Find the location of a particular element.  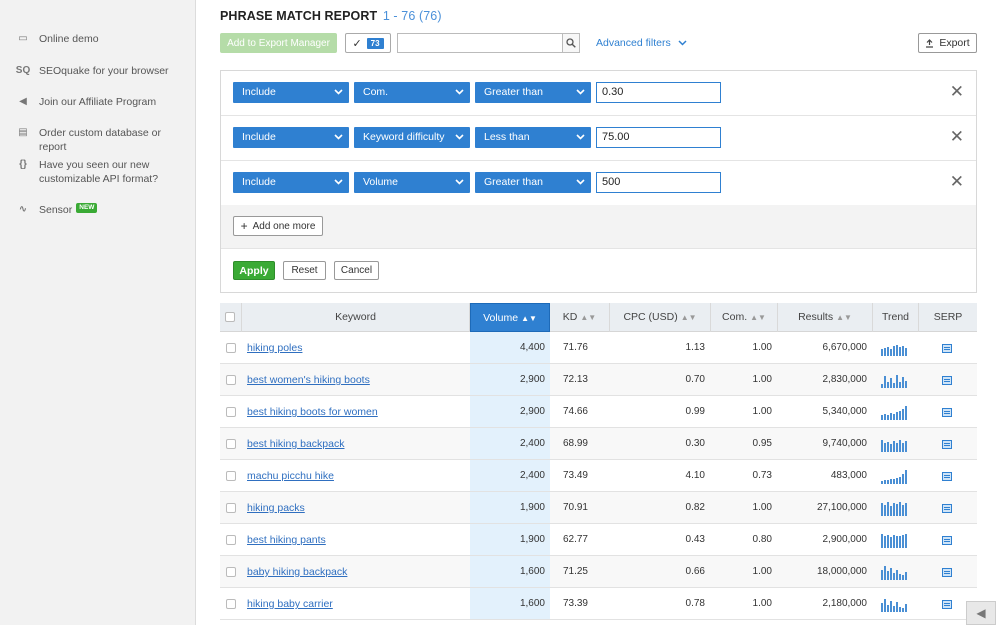

keyword-link: hiking baby carrier is located at coordinates (290, 604).